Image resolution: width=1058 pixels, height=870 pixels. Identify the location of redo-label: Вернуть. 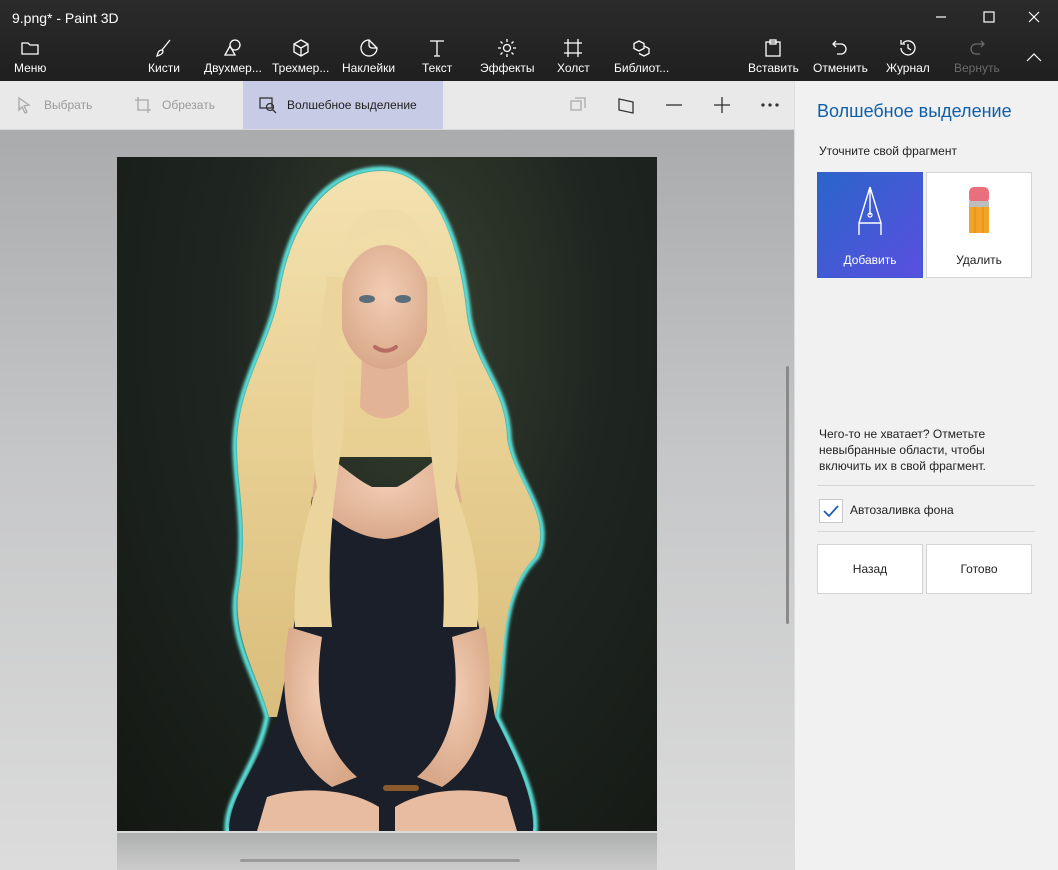
(977, 68).